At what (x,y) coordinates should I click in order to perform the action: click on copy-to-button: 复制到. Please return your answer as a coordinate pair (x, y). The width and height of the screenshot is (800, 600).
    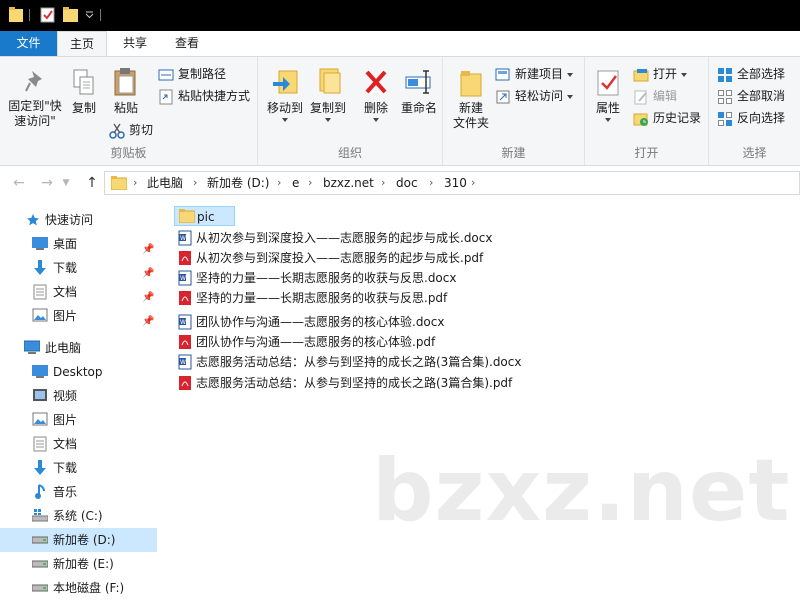
    Looking at the image, I should click on (328, 94).